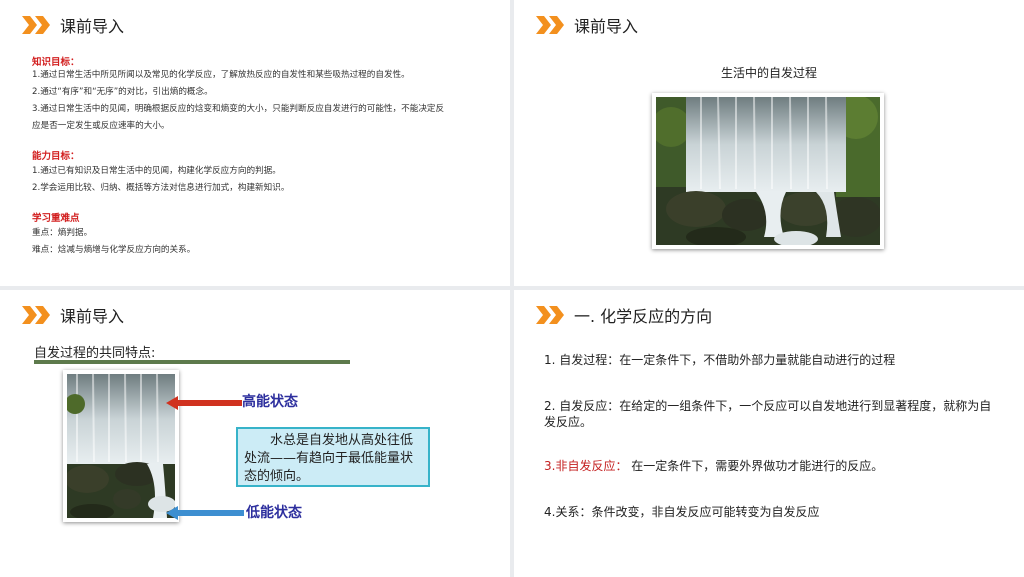  What do you see at coordinates (755, 466) in the screenshot?
I see `definition-item-3-text: 在一定条件下，需要外界做功才能进行的反应。` at bounding box center [755, 466].